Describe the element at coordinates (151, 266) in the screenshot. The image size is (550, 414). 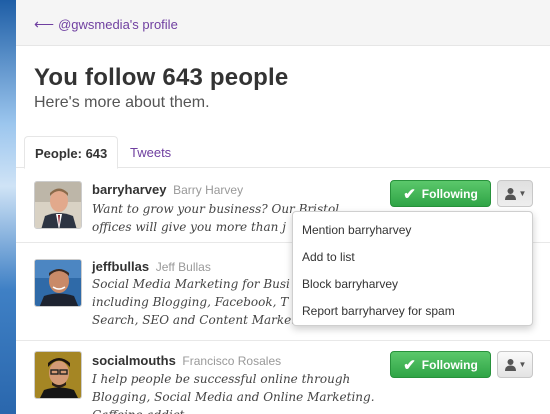
I see `user-name-line: jeffbullas Jeff Bullas` at that location.